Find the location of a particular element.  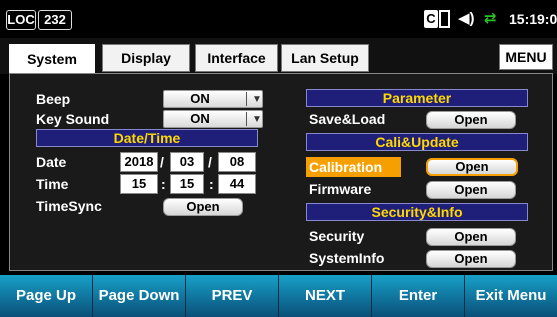

firmware-label: Firmware is located at coordinates (340, 189).